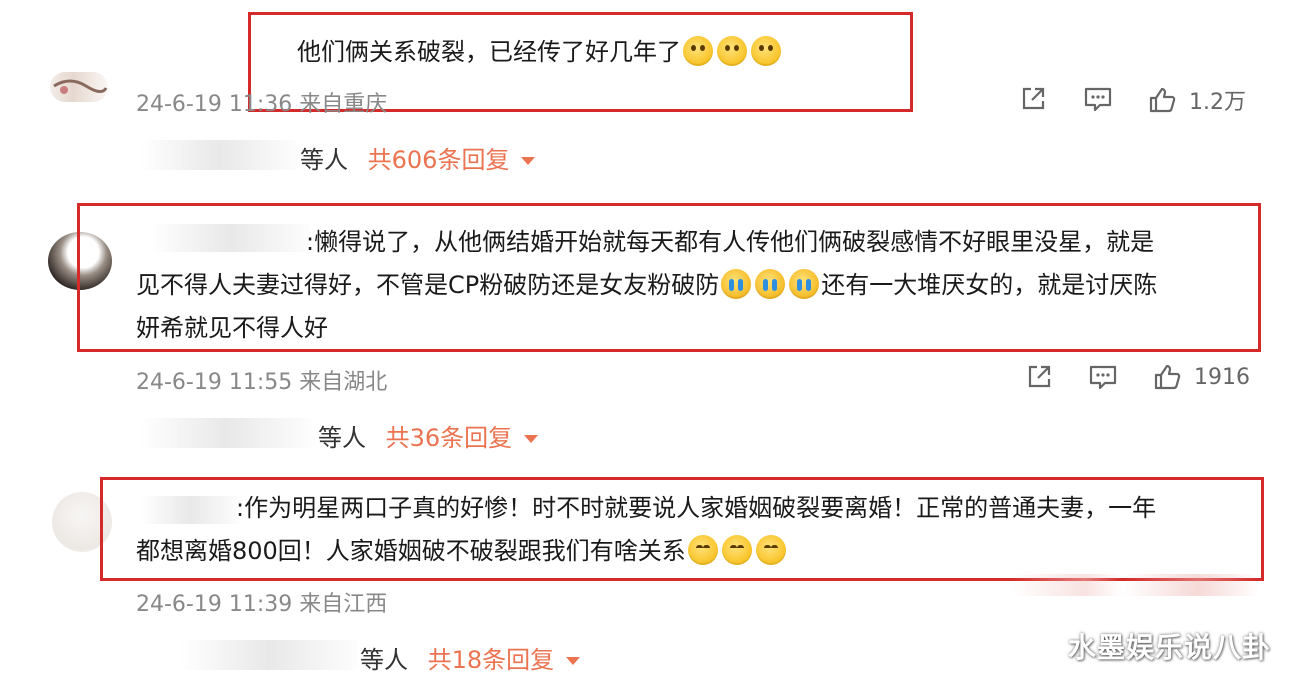 This screenshot has height=676, width=1294. Describe the element at coordinates (1222, 377) in the screenshot. I see `like-count: 1916` at that location.